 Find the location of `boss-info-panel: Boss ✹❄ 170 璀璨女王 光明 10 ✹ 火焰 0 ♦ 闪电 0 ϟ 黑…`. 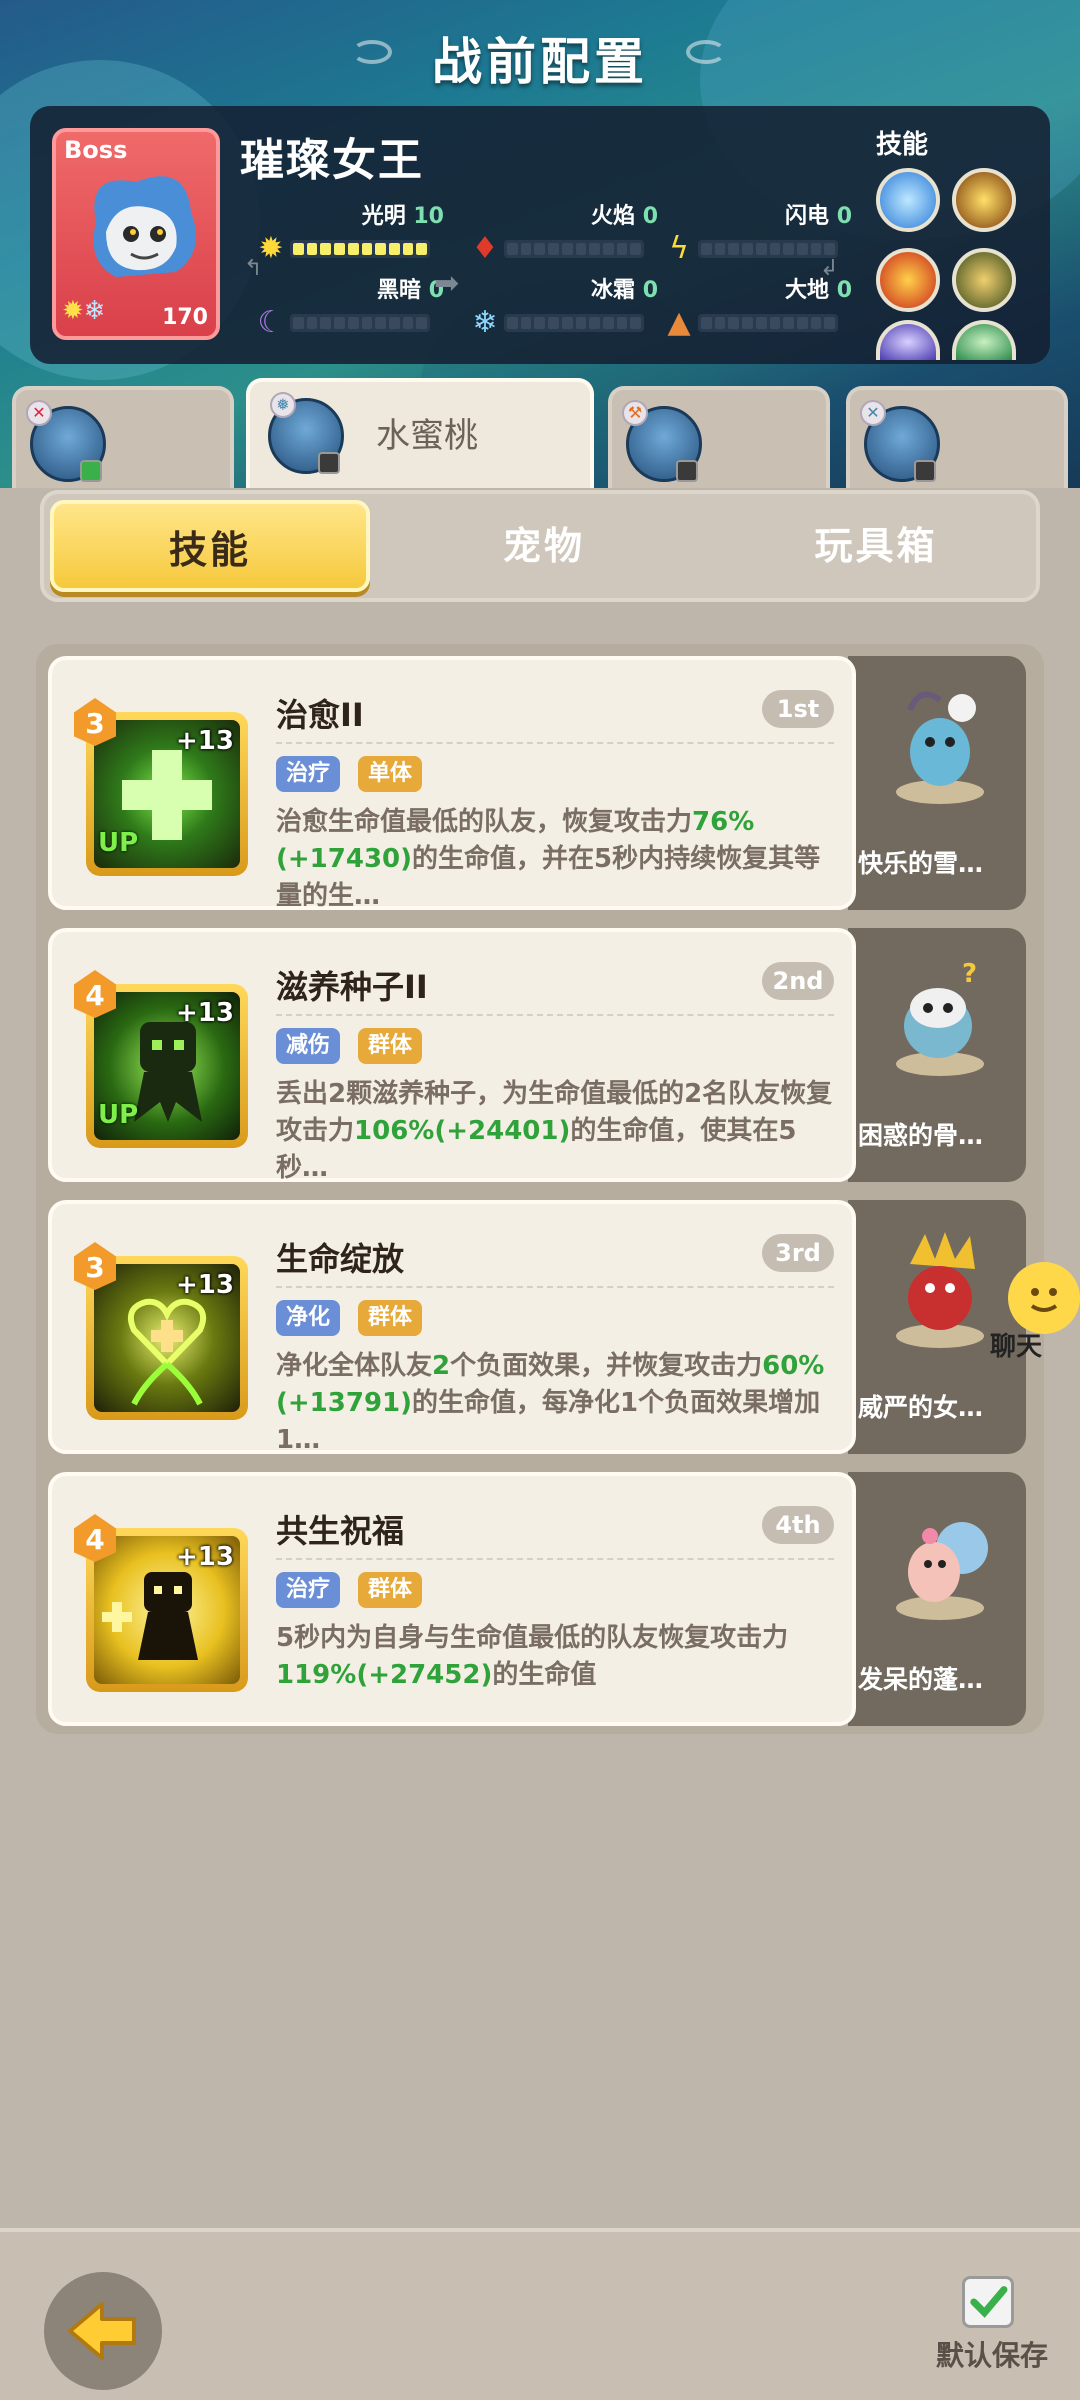

boss-info-panel: Boss ✹❄ 170 璀璨女王 光明 10 ✹ 火焰 0 ♦ 闪电 0 ϟ 黑… is located at coordinates (540, 235).